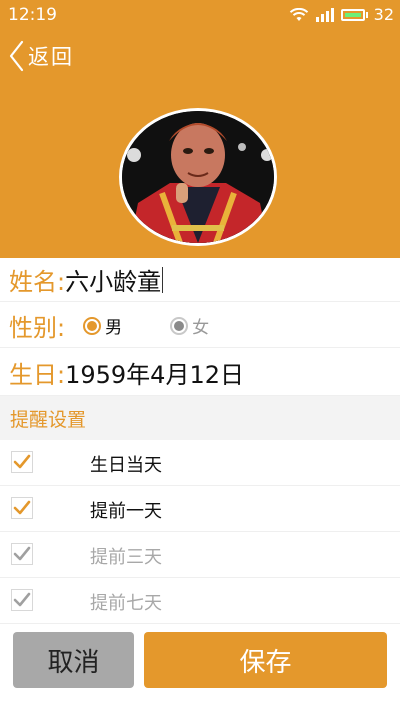 Image resolution: width=400 pixels, height=711 pixels. I want to click on name-label: 姓名:, so click(37, 282).